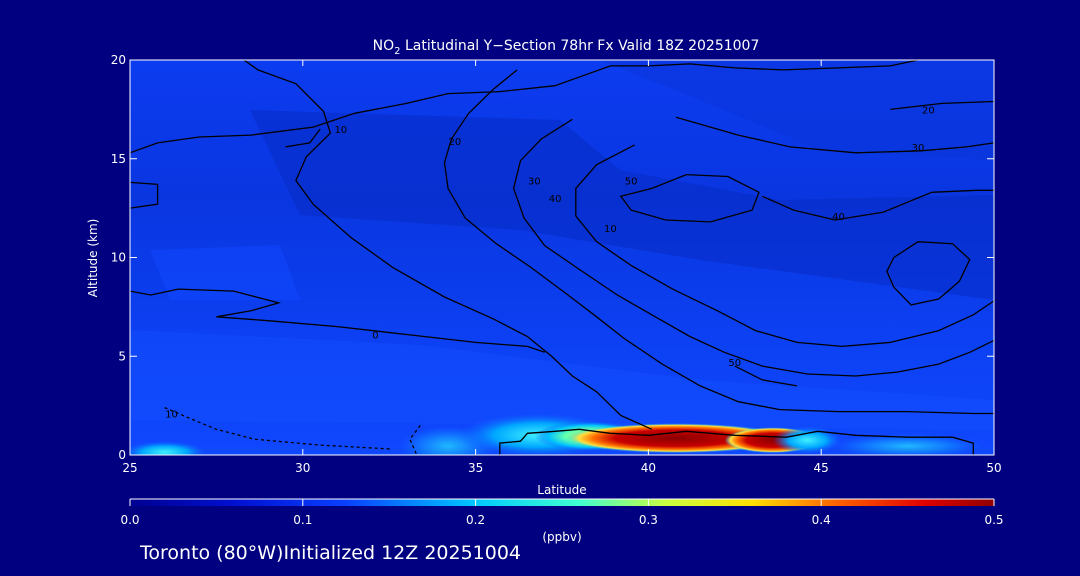 The image size is (1080, 576). Describe the element at coordinates (562, 521) in the screenshot. I see `colorbar: 0.0 0.1 0.2 0.3 0.4 0.5 (ppbv)` at that location.